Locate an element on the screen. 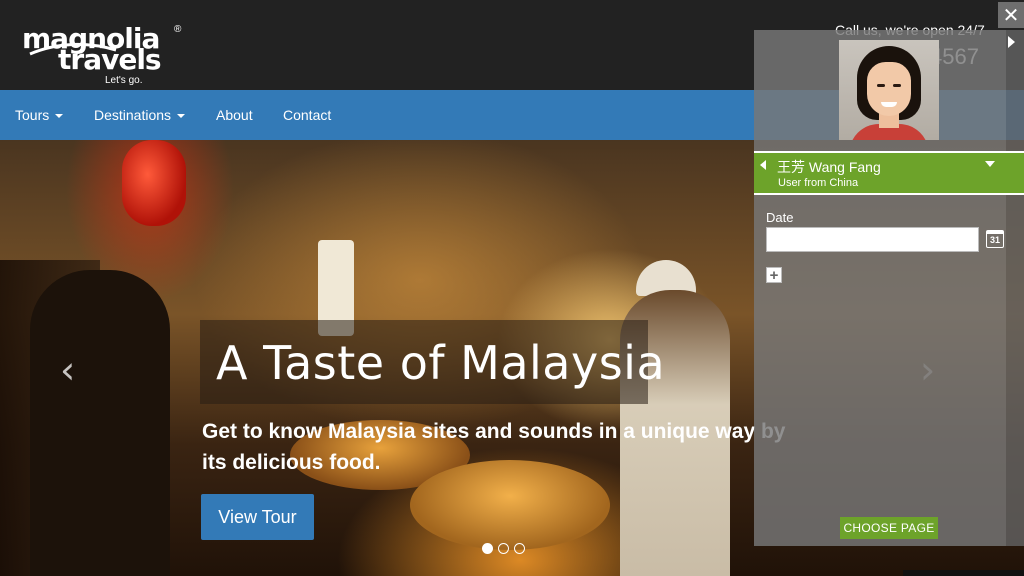  avatar-face is located at coordinates (889, 89).